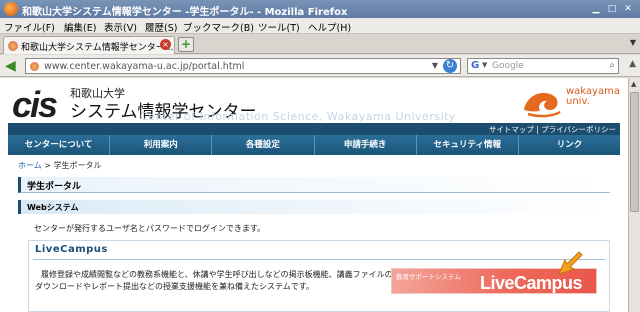  I want to click on google-icon: G, so click(475, 65).